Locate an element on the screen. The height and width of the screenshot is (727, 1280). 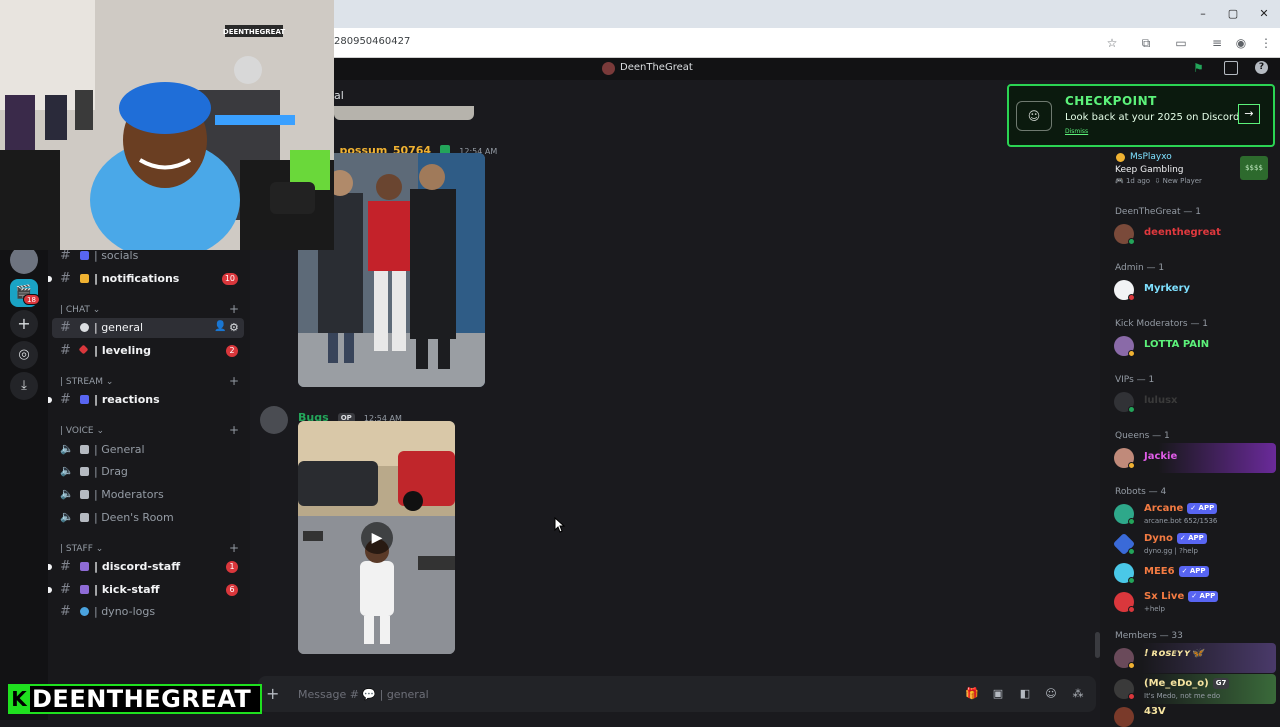
channel-kick-staff: # | kick-staff 6 is located at coordinates (146, 590).